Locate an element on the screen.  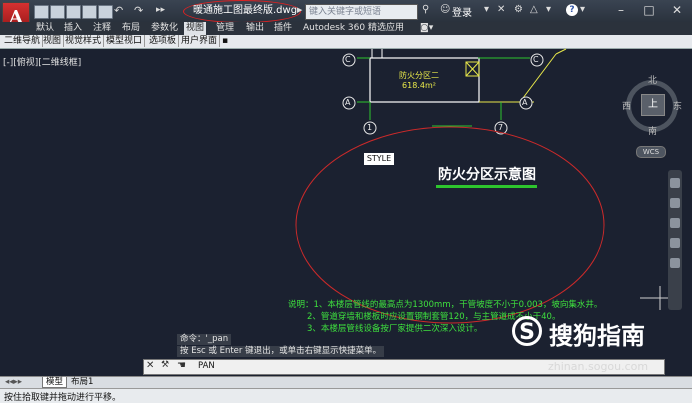
customize-icon: ⚒ is located at coordinates (165, 365).